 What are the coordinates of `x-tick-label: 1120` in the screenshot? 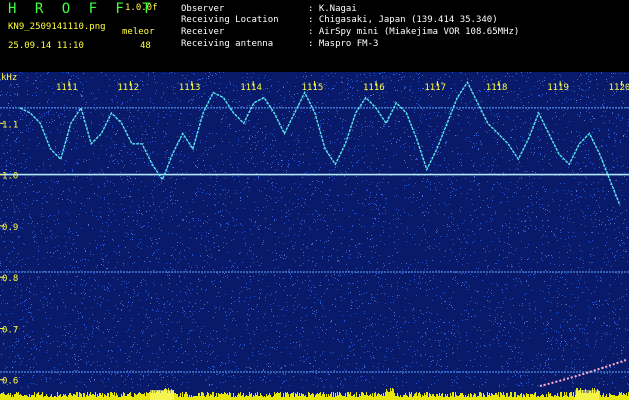 It's located at (619, 88).